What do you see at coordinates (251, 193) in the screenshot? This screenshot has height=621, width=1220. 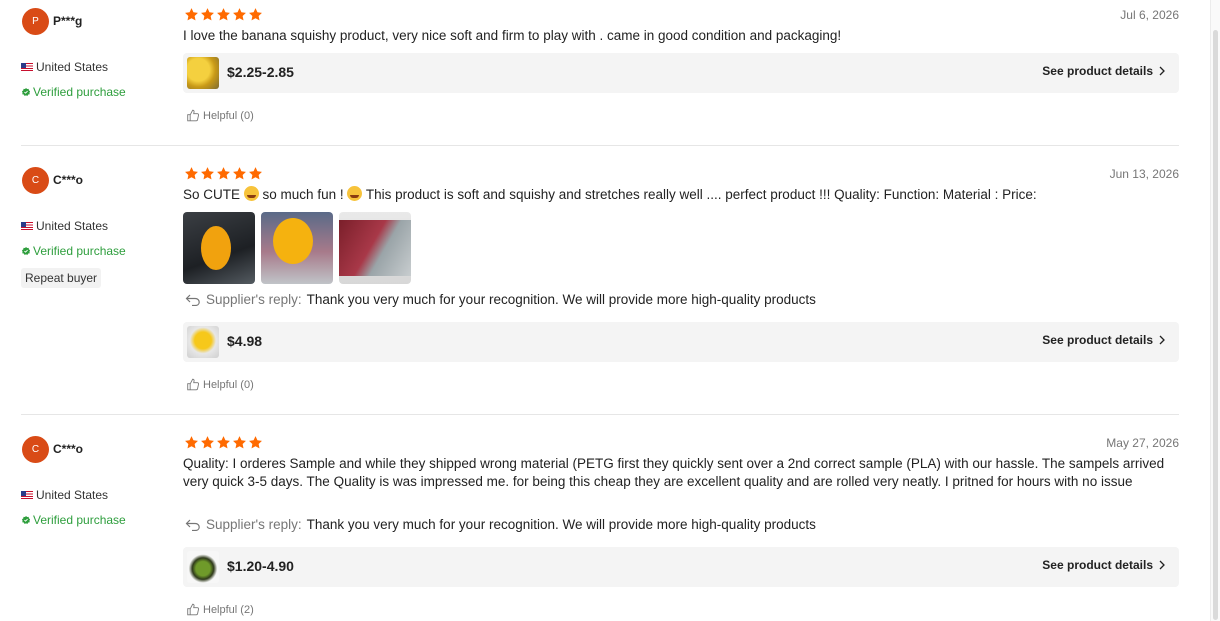 I see `smiling-face-emoji-icon` at bounding box center [251, 193].